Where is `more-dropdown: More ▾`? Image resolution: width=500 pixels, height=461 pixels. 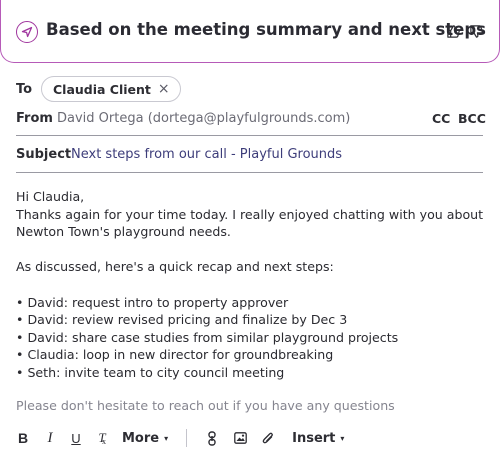
more-dropdown: More ▾ is located at coordinates (145, 438).